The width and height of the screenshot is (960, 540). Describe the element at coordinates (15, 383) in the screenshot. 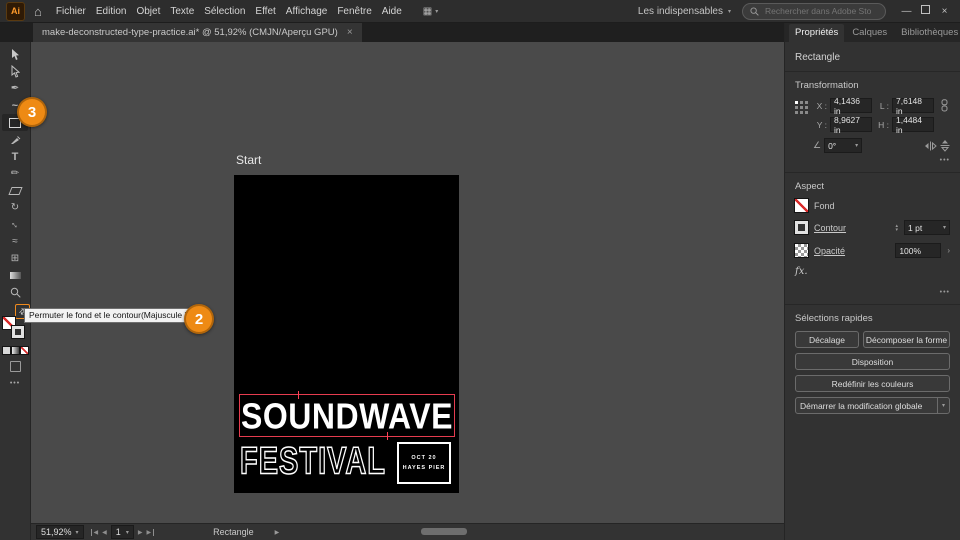

I see `edit-toolbar-button: •••` at that location.